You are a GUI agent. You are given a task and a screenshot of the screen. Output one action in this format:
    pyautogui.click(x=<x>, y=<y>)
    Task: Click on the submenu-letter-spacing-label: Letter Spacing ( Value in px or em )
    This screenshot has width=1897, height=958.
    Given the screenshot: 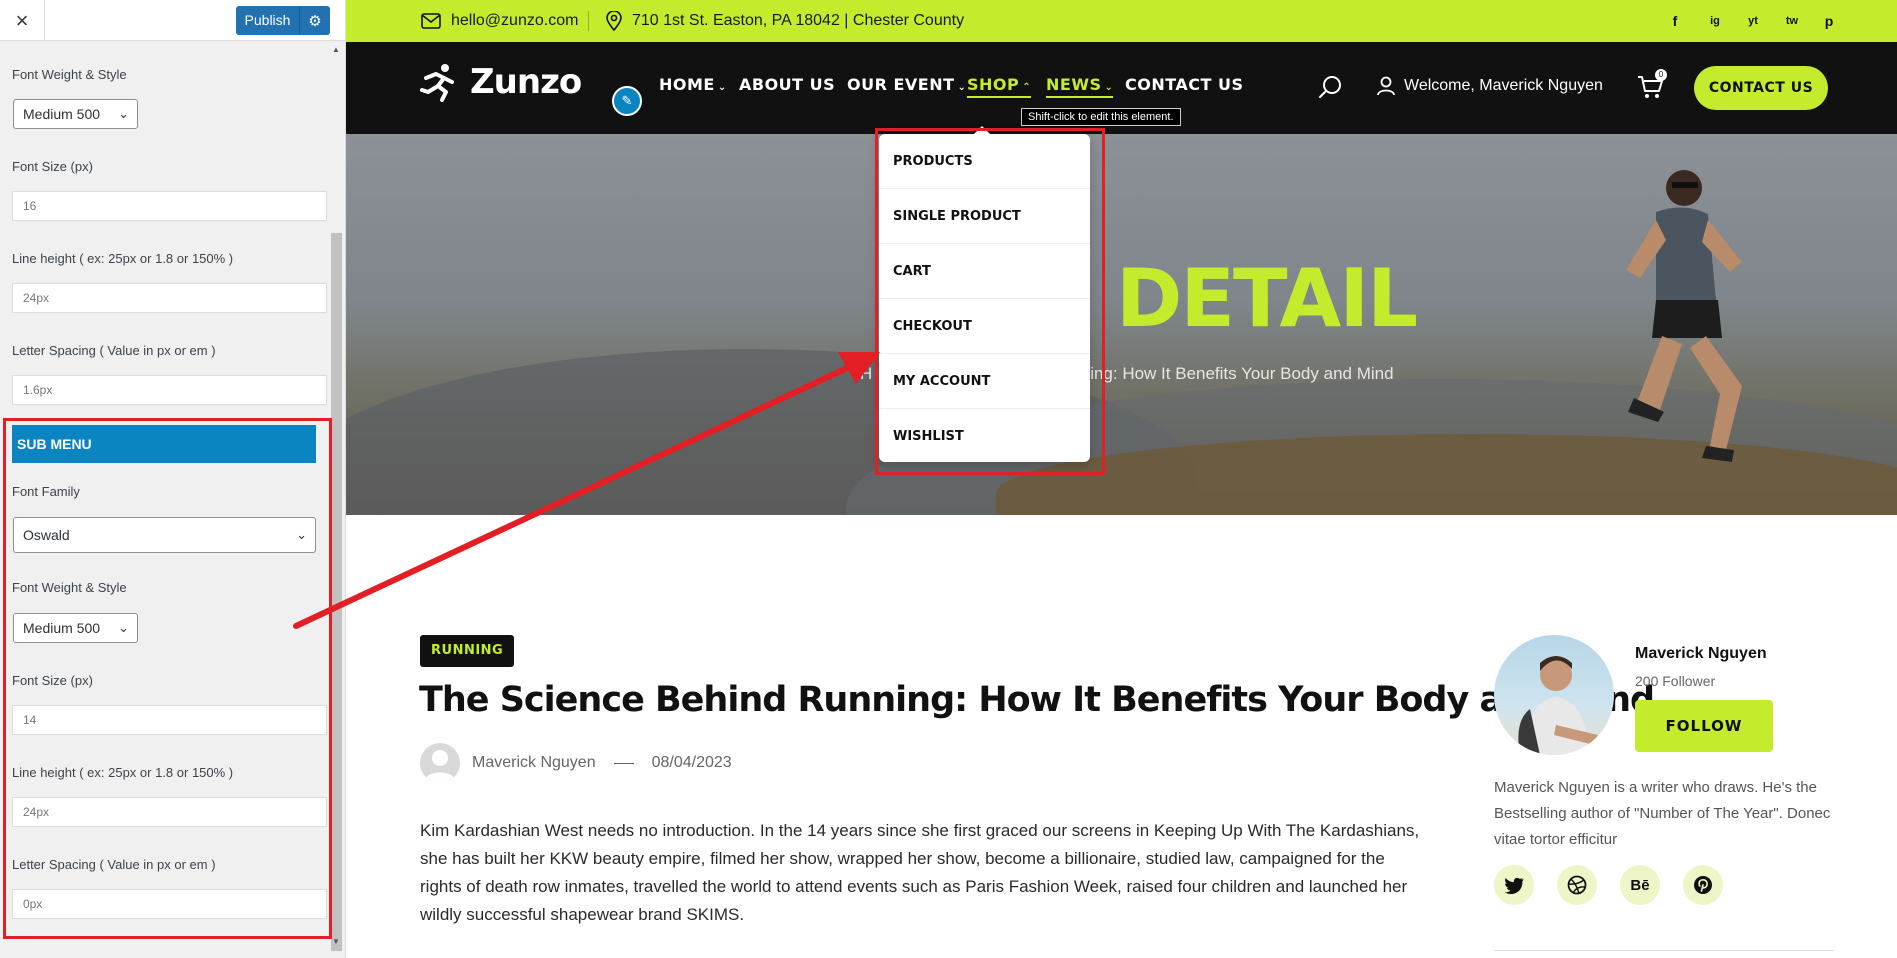 What is the action you would take?
    pyautogui.click(x=114, y=864)
    